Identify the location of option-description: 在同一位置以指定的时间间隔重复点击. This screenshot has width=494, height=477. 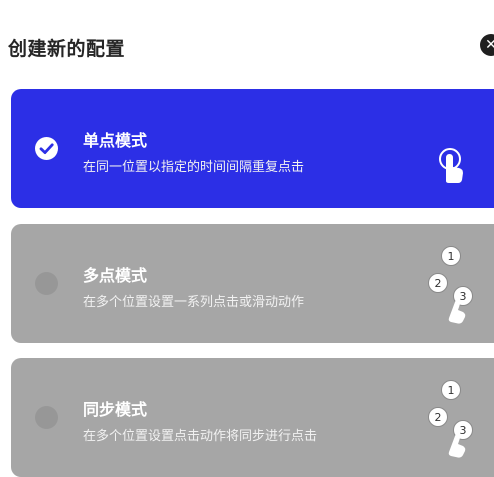
(194, 167).